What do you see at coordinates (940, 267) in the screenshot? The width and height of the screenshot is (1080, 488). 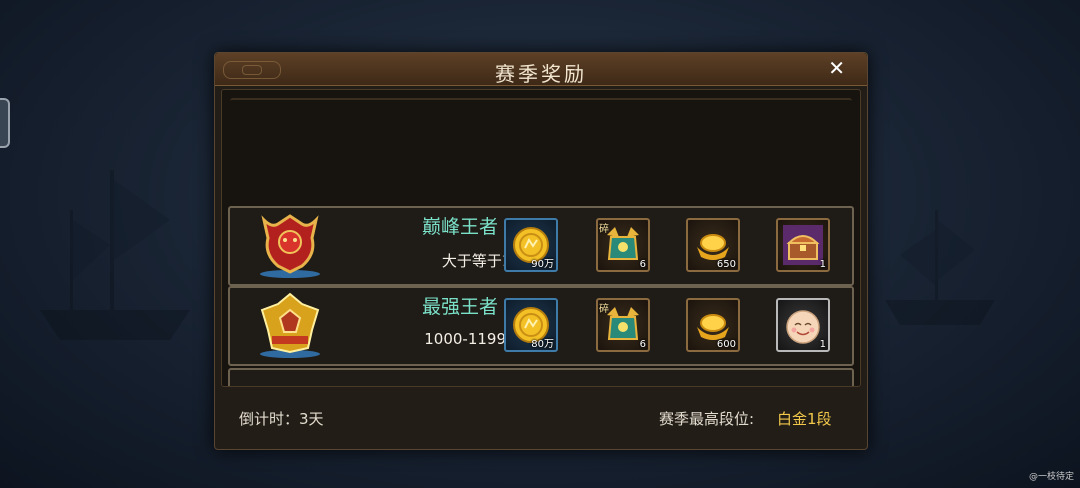 I see `ship-silhouette-right` at bounding box center [940, 267].